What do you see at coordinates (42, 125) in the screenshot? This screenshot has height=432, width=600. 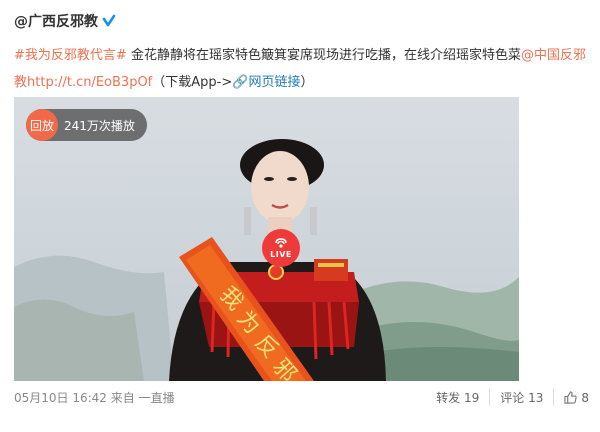 I see `replay-button: 回放` at bounding box center [42, 125].